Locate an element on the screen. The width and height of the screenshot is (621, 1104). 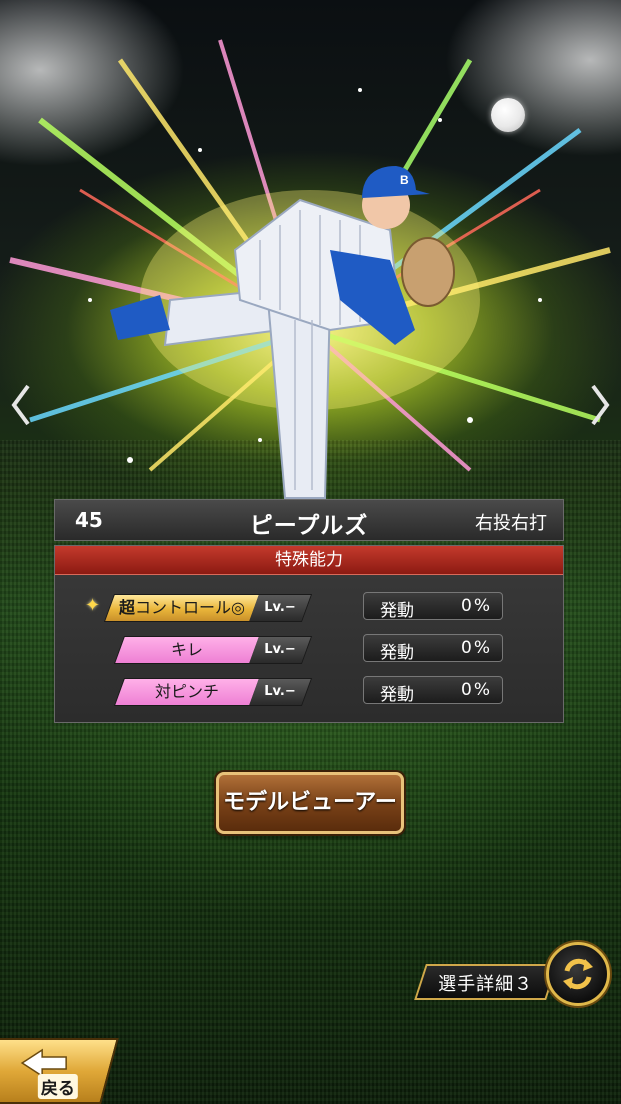
player-detail-label: 選手詳細３ is located at coordinates (486, 984).